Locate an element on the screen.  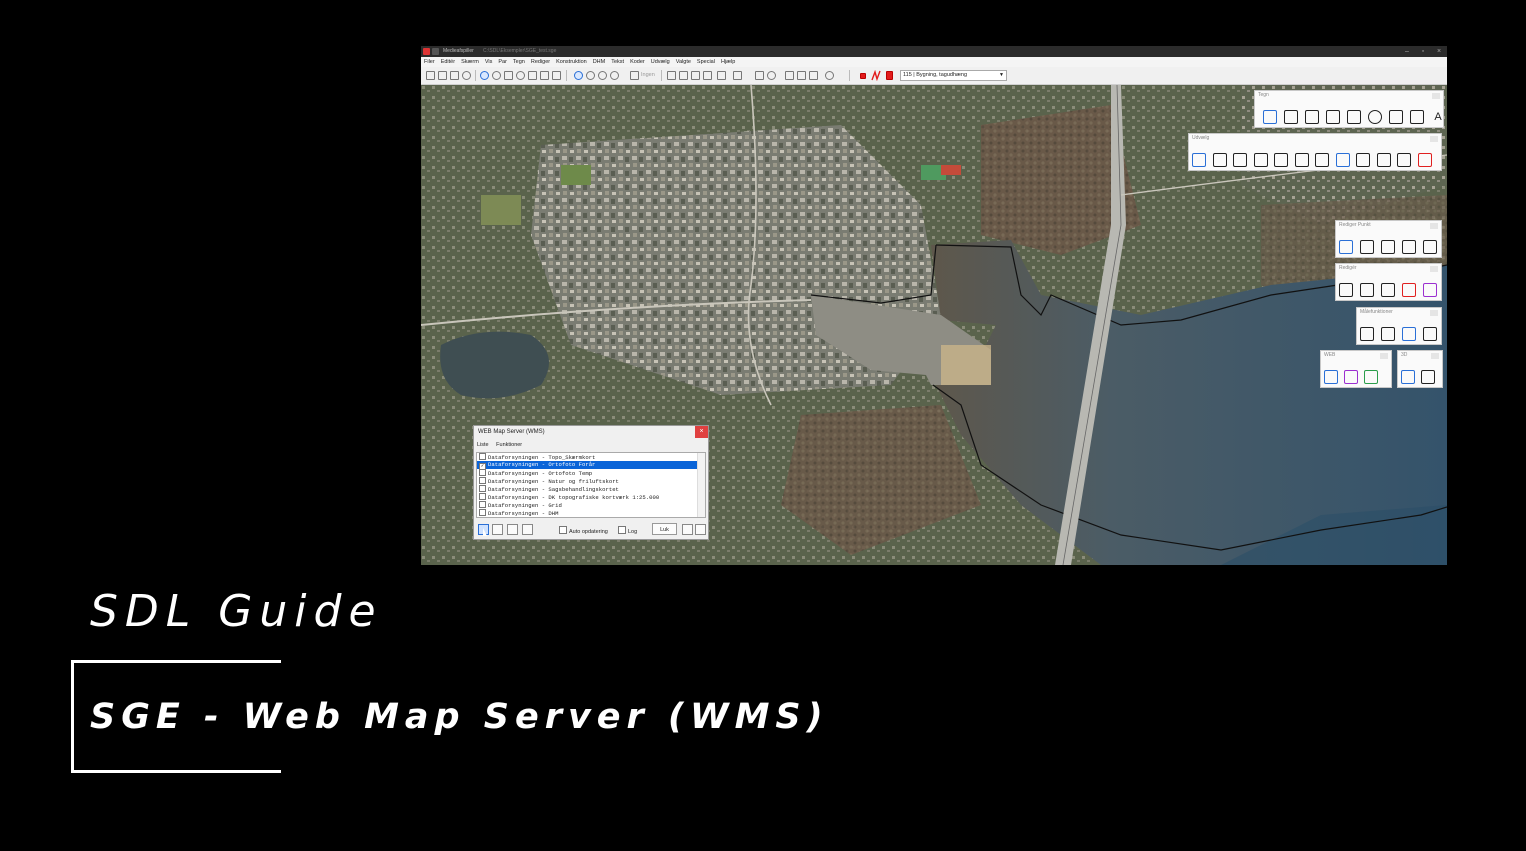
list-item: Dataforsyningen - DHM is located at coordinates (591, 513).